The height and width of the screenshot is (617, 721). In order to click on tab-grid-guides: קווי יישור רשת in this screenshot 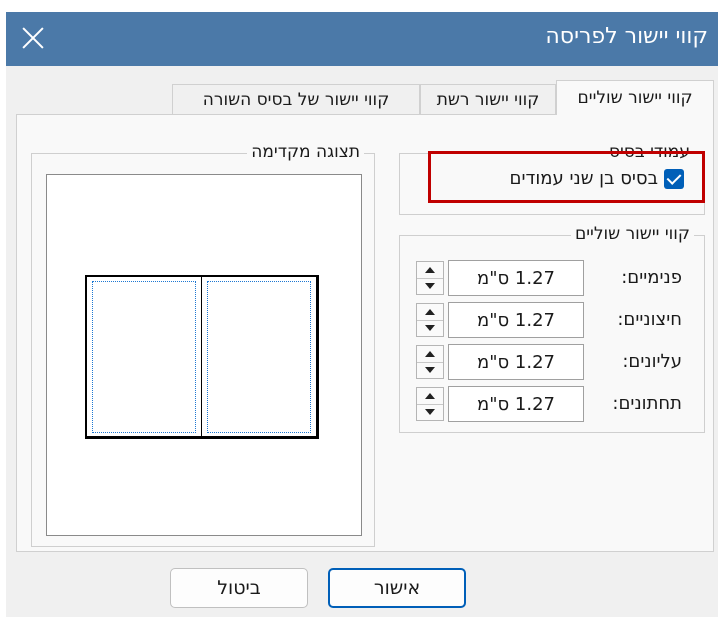, I will do `click(488, 99)`.